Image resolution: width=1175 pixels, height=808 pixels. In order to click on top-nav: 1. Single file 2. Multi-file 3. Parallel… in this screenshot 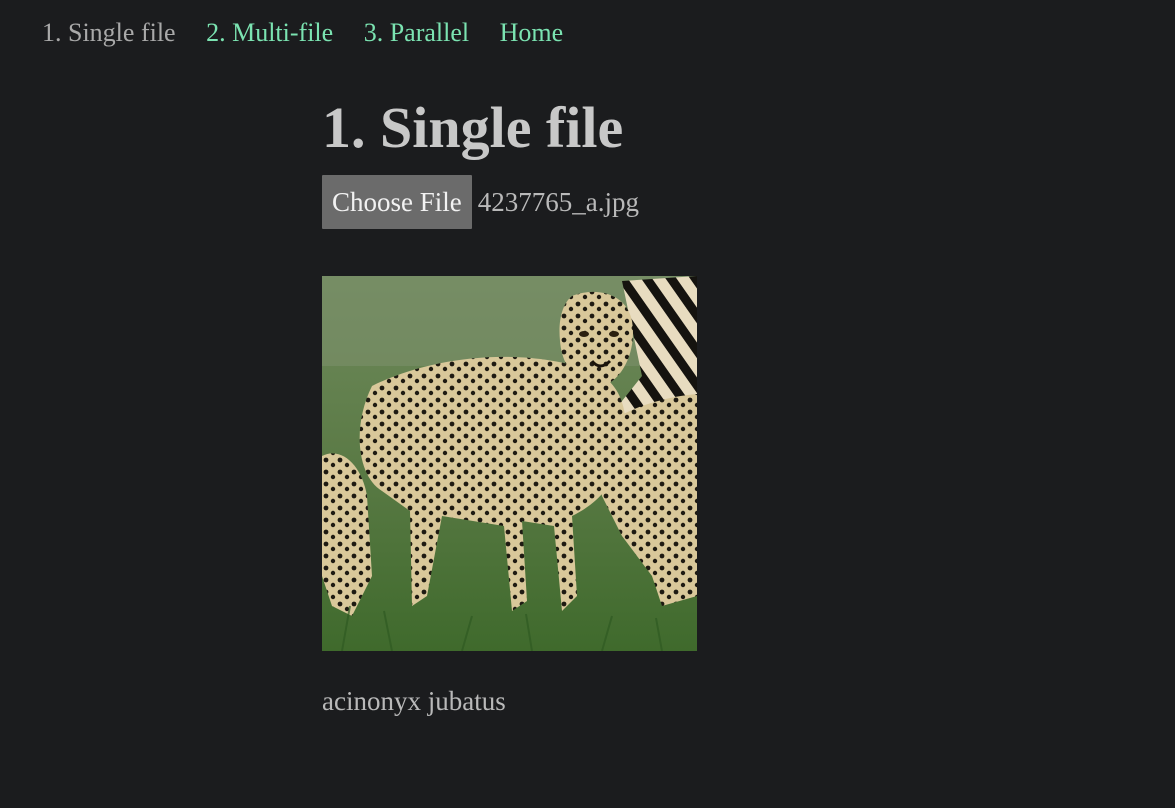, I will do `click(314, 33)`.